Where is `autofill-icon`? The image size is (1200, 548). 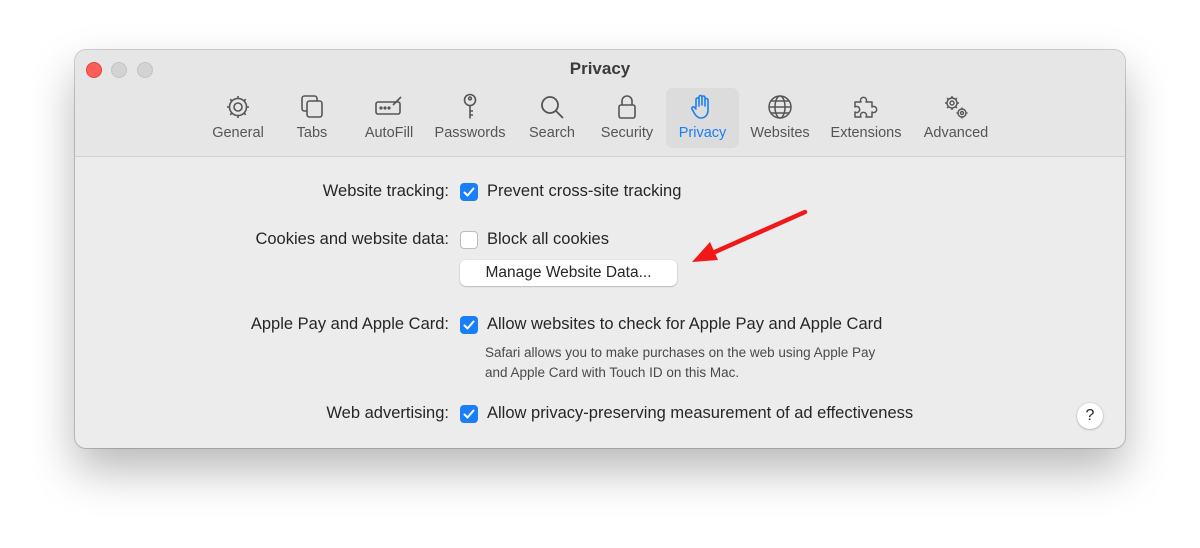
autofill-icon is located at coordinates (389, 107).